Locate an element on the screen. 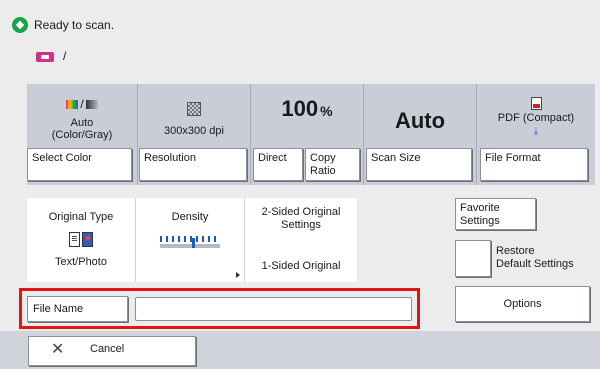 Image resolution: width=600 pixels, height=369 pixels. color-value: Auto (Color/Gray) is located at coordinates (82, 129).